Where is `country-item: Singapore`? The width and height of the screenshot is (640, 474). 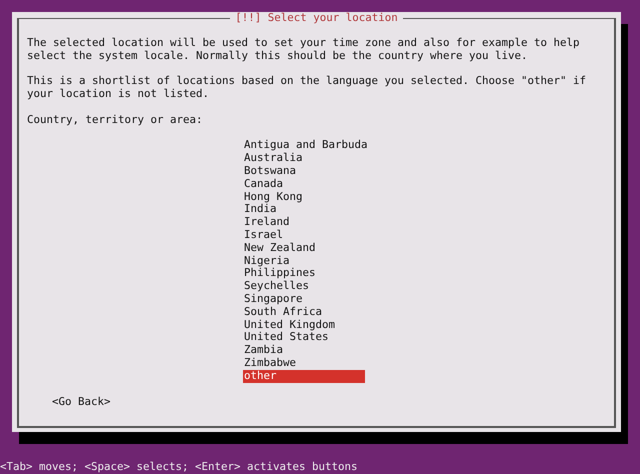
country-item: Singapore is located at coordinates (304, 299).